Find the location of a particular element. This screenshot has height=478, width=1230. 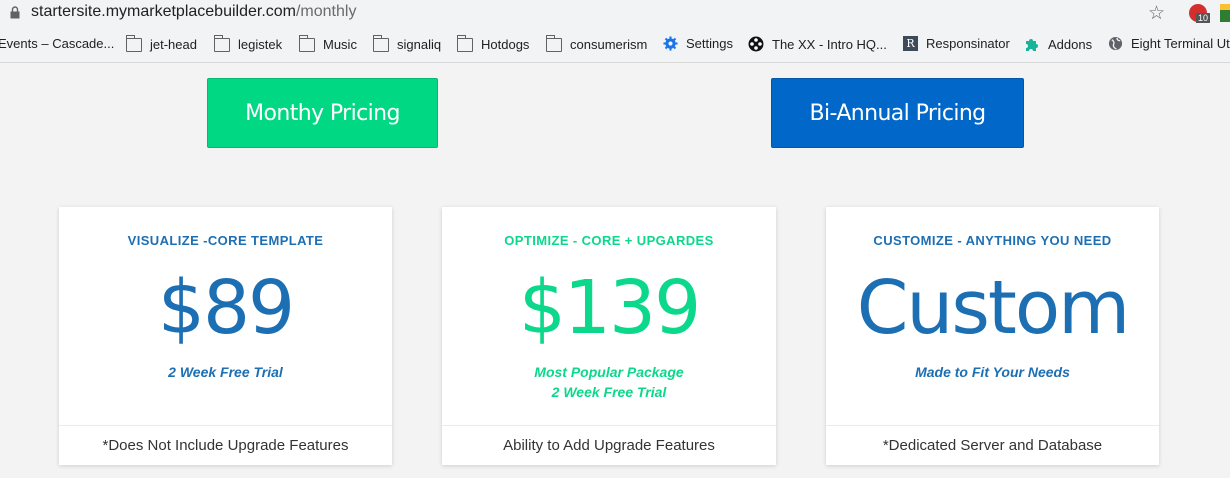

plan-footer: Ability to Add Upgrade Features is located at coordinates (609, 445).